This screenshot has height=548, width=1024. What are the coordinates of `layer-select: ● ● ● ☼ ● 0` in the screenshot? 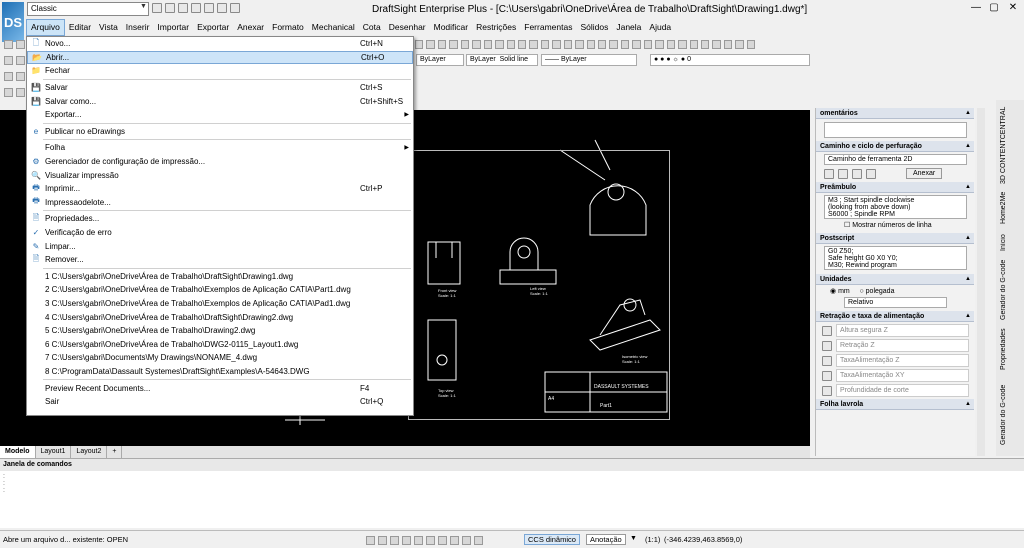 It's located at (730, 60).